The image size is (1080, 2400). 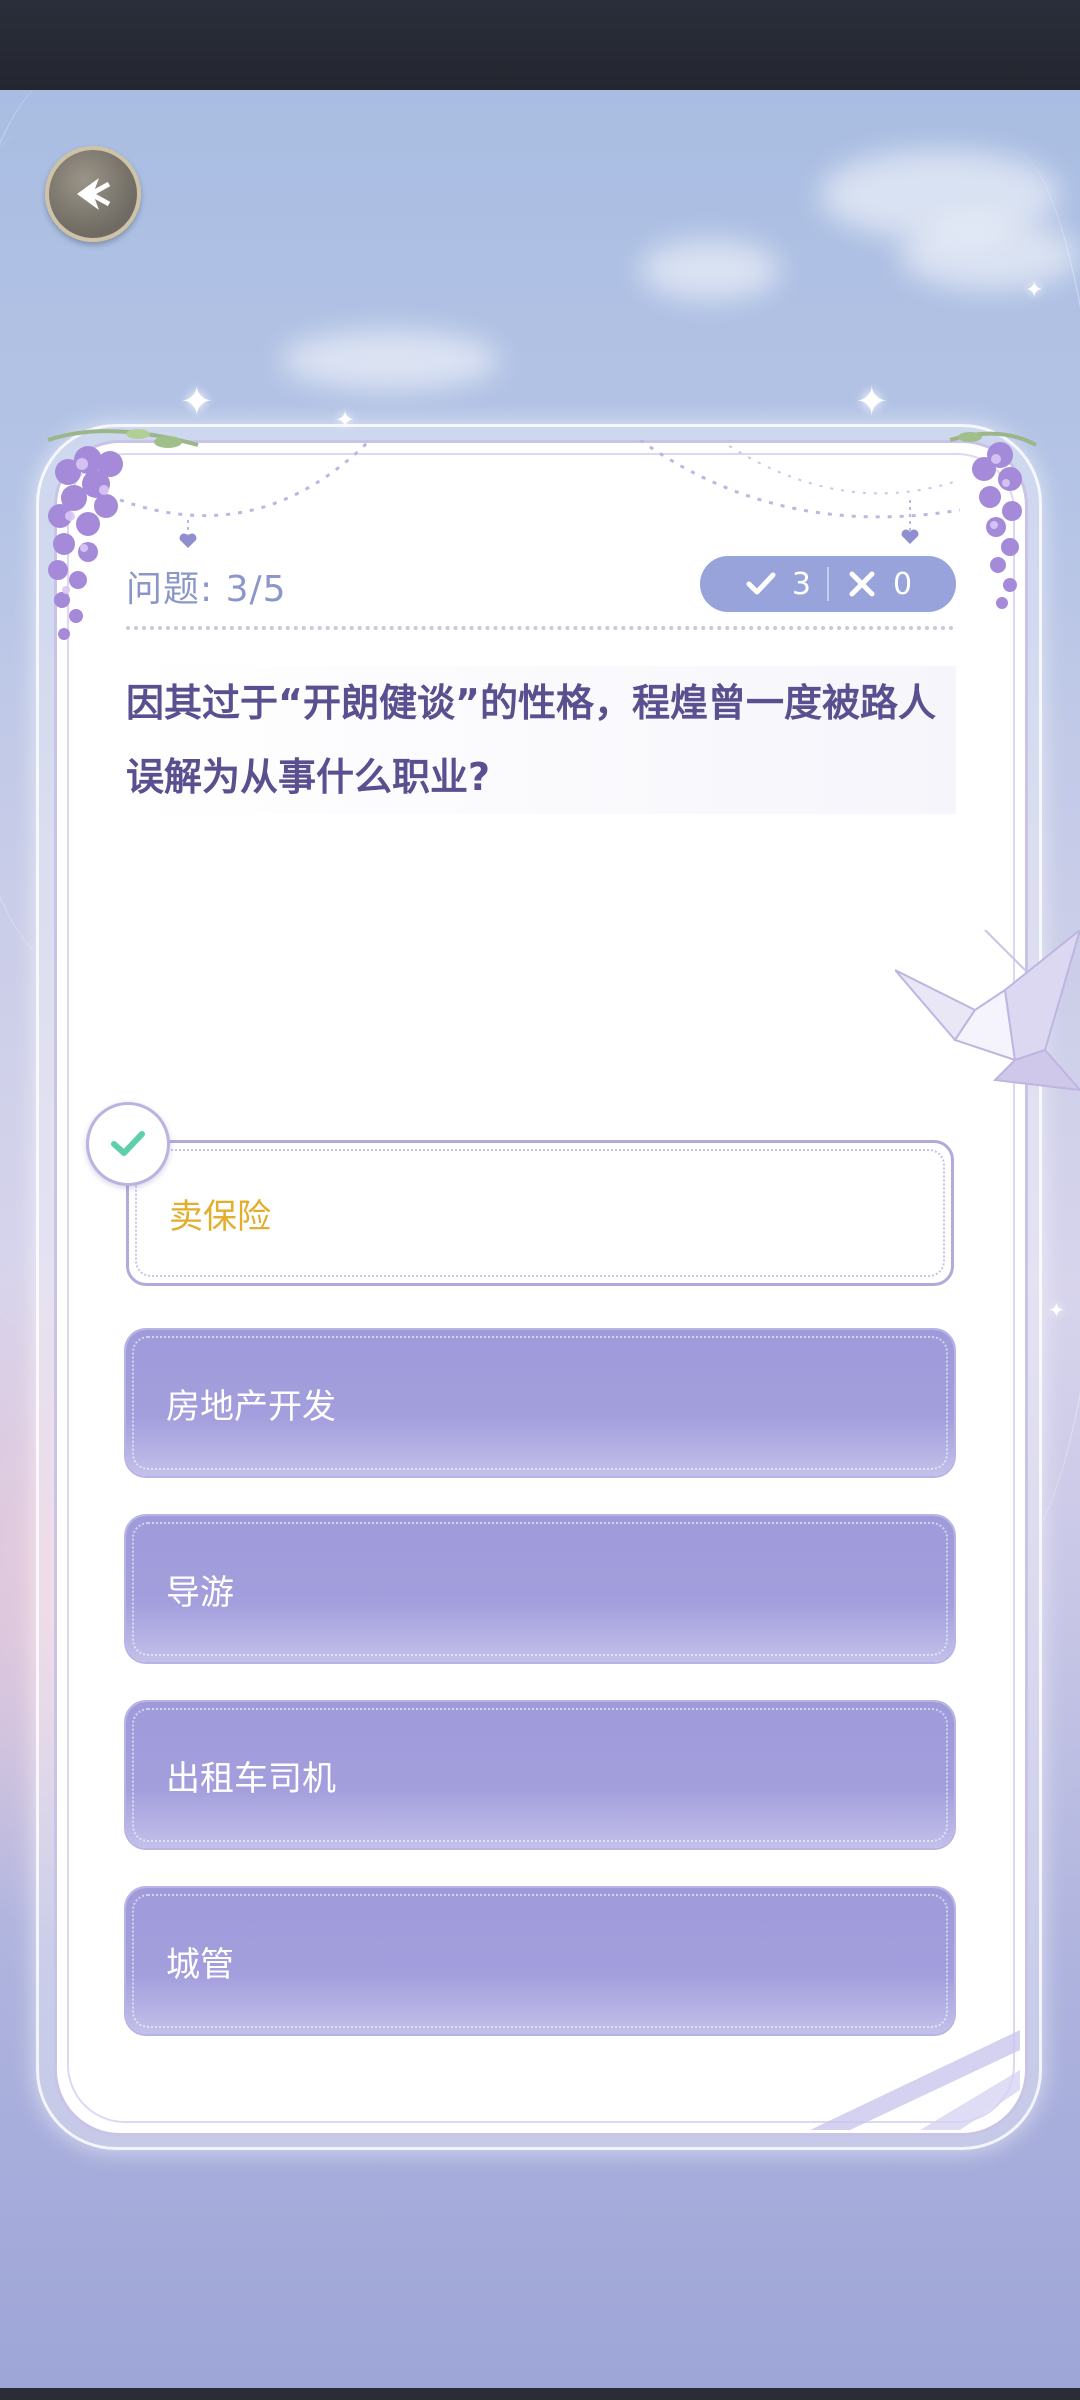 I want to click on garland-decoration, so click(x=540, y=494).